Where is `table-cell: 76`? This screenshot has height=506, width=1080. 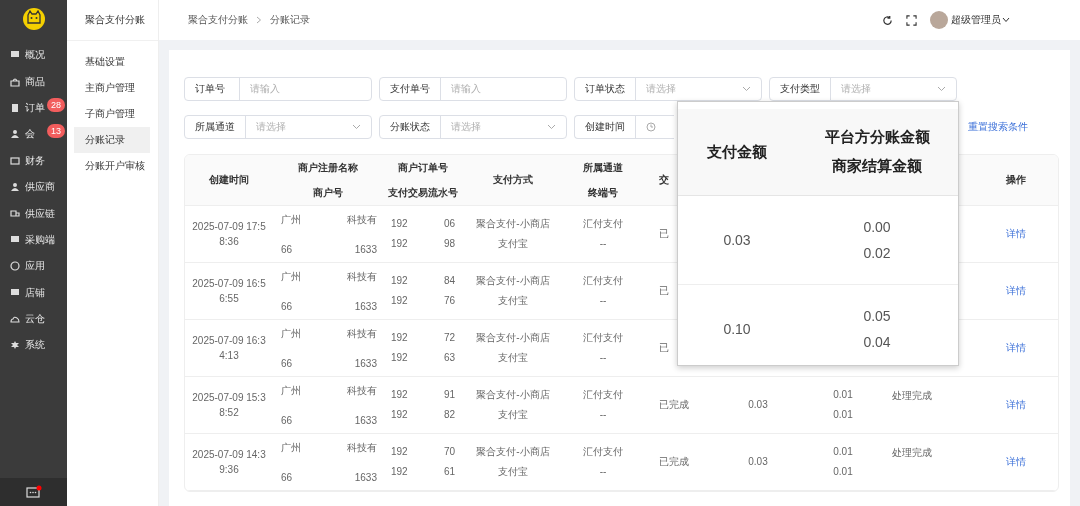 table-cell: 76 is located at coordinates (449, 301).